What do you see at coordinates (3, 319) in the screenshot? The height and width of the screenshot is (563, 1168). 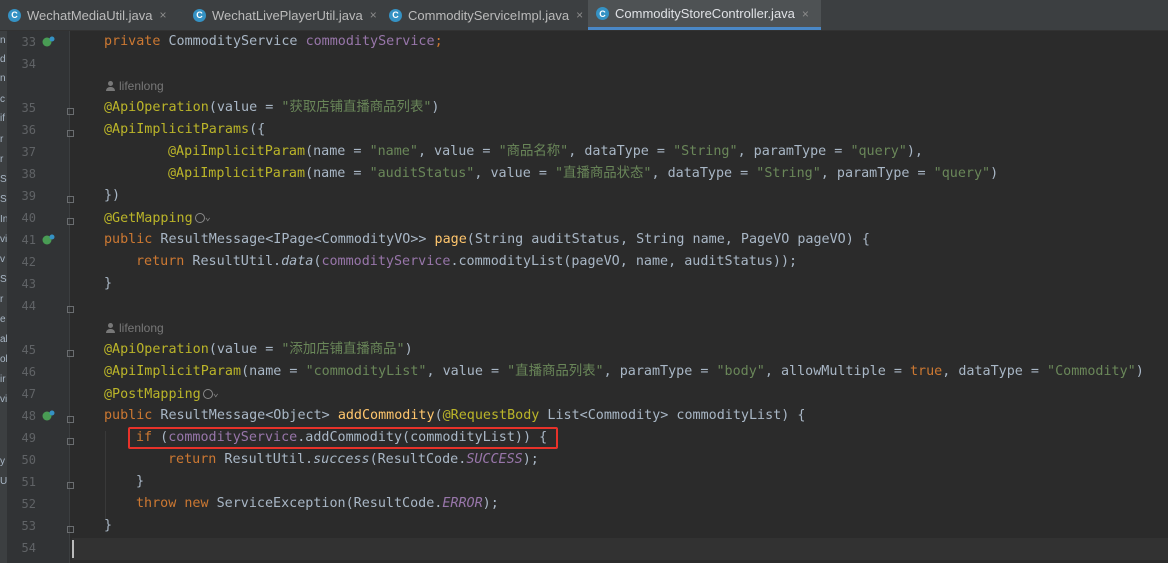 I see `project-tree-fragment: e` at bounding box center [3, 319].